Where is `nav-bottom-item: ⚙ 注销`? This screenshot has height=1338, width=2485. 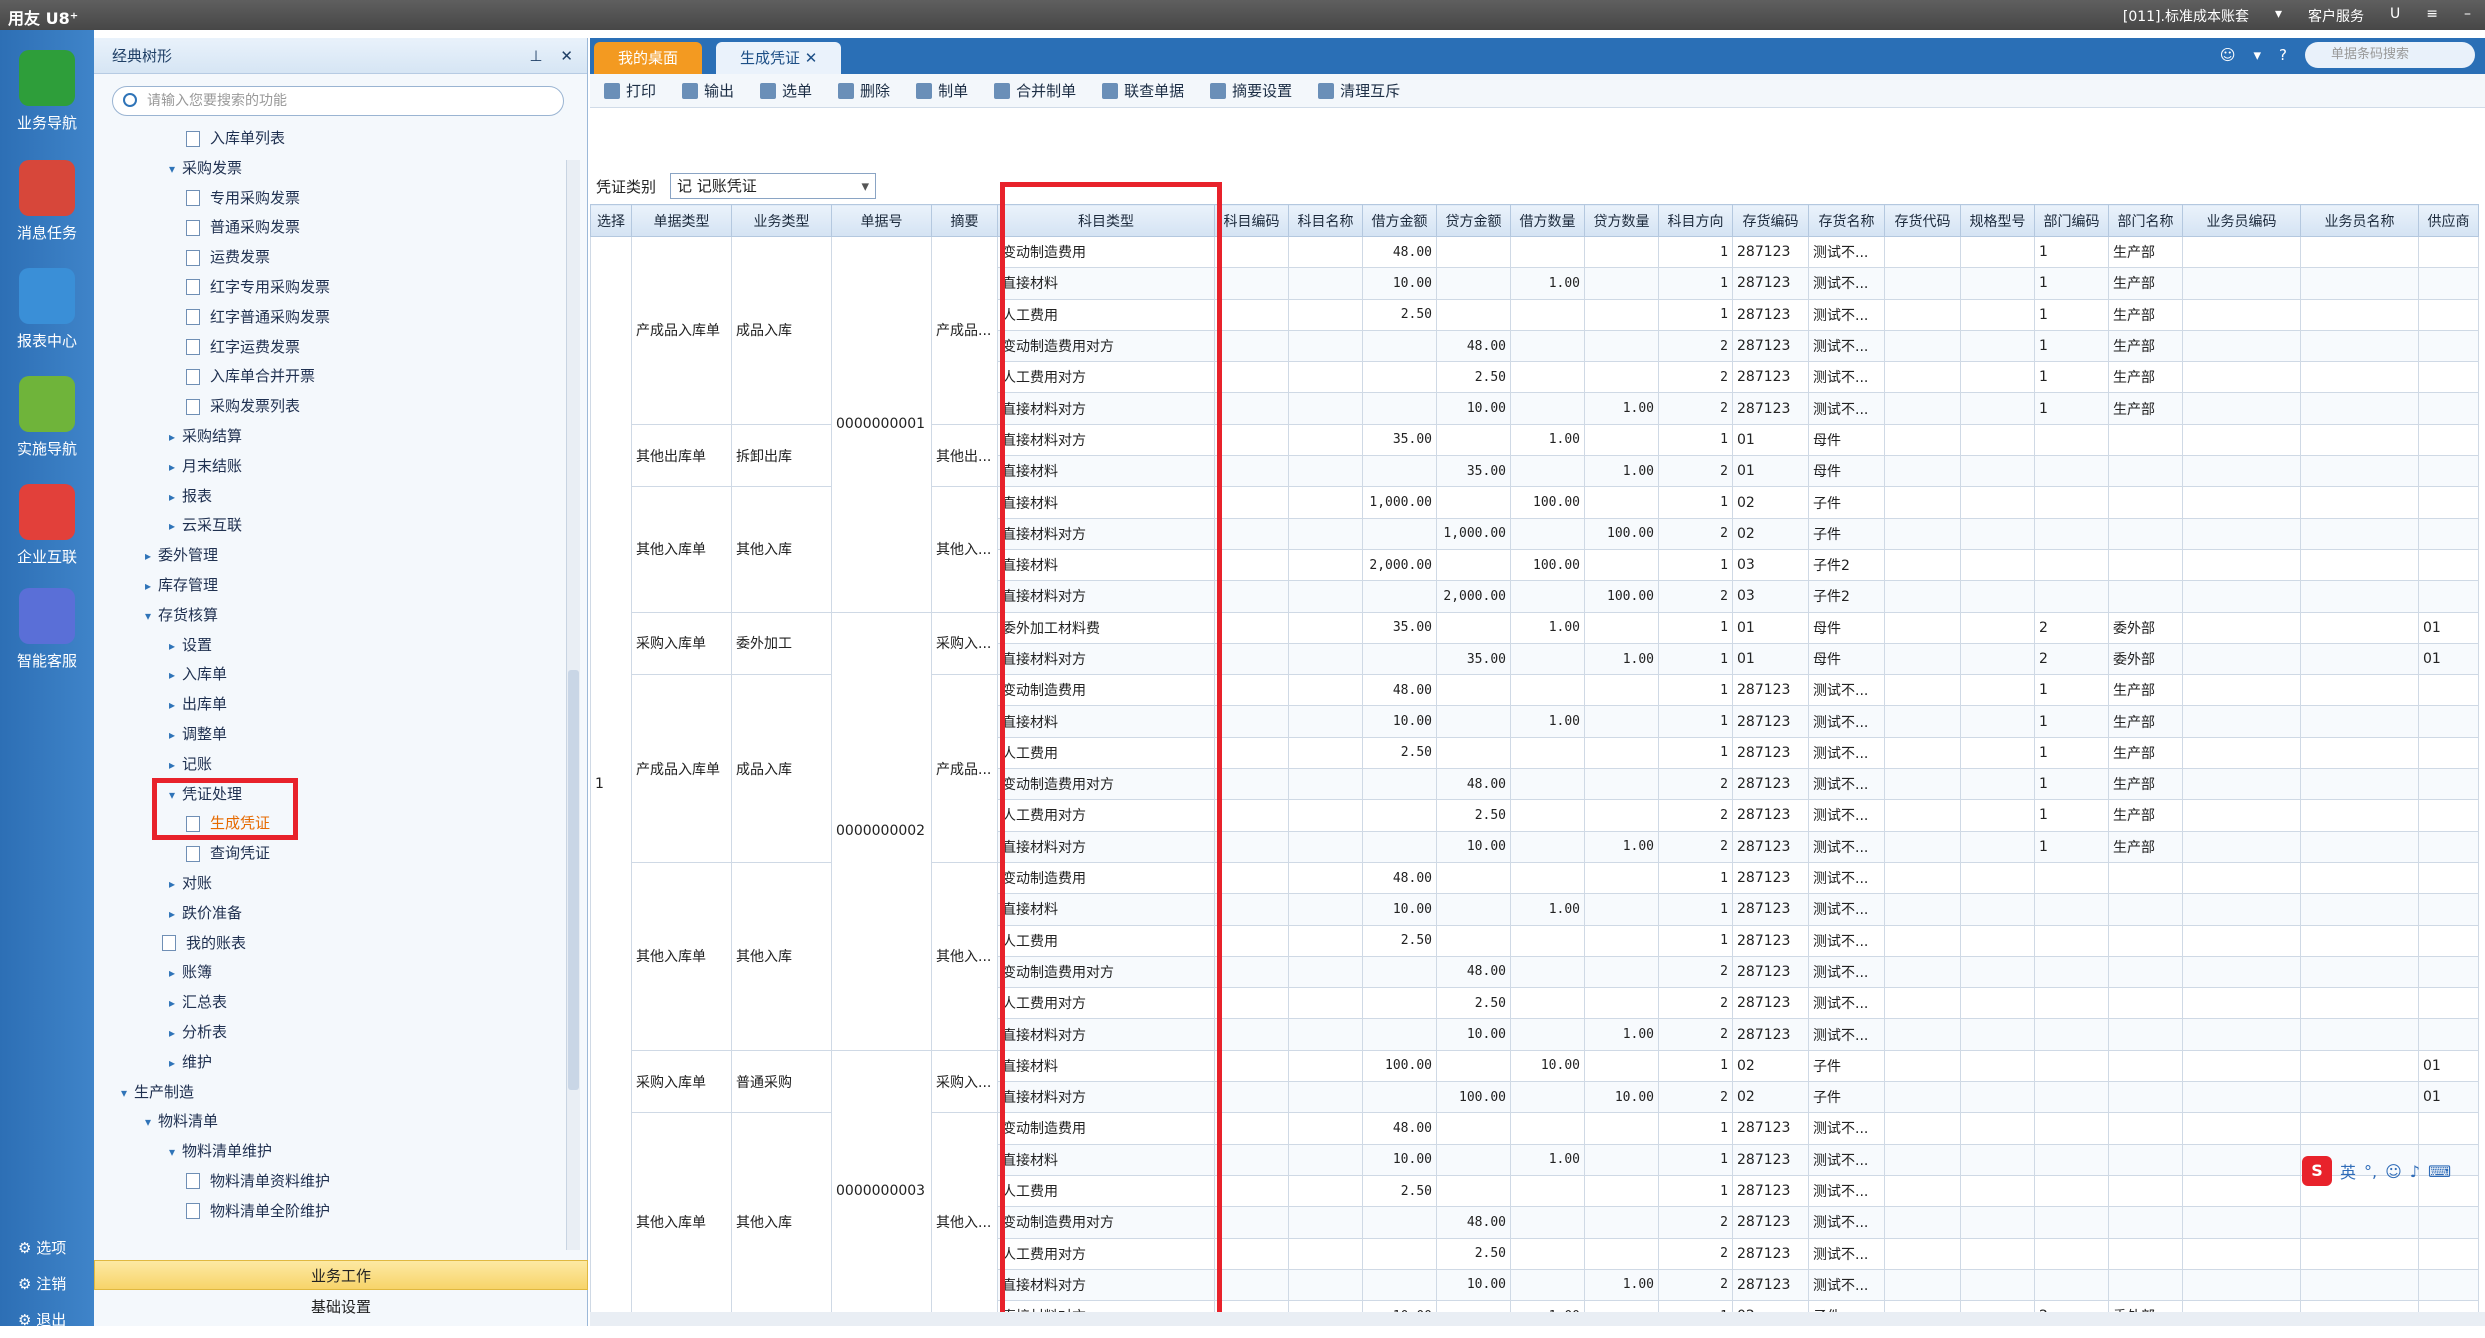 nav-bottom-item: ⚙ 注销 is located at coordinates (42, 1284).